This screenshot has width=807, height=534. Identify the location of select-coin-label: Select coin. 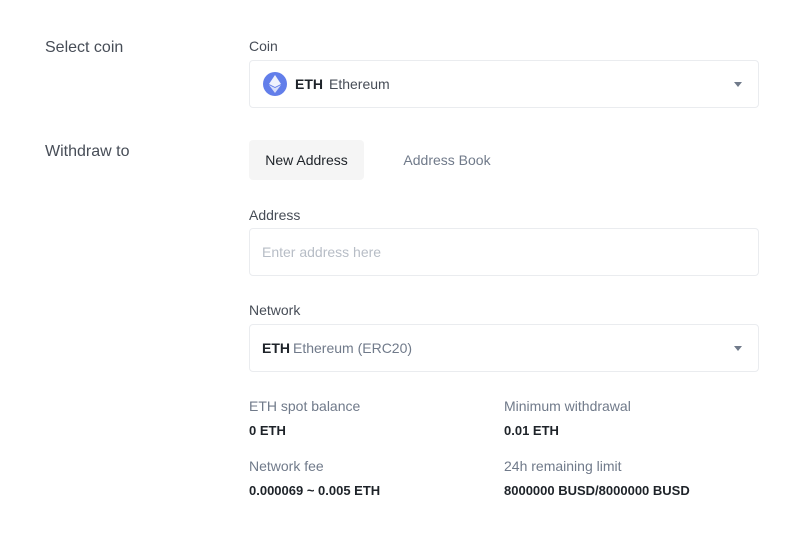
(84, 47).